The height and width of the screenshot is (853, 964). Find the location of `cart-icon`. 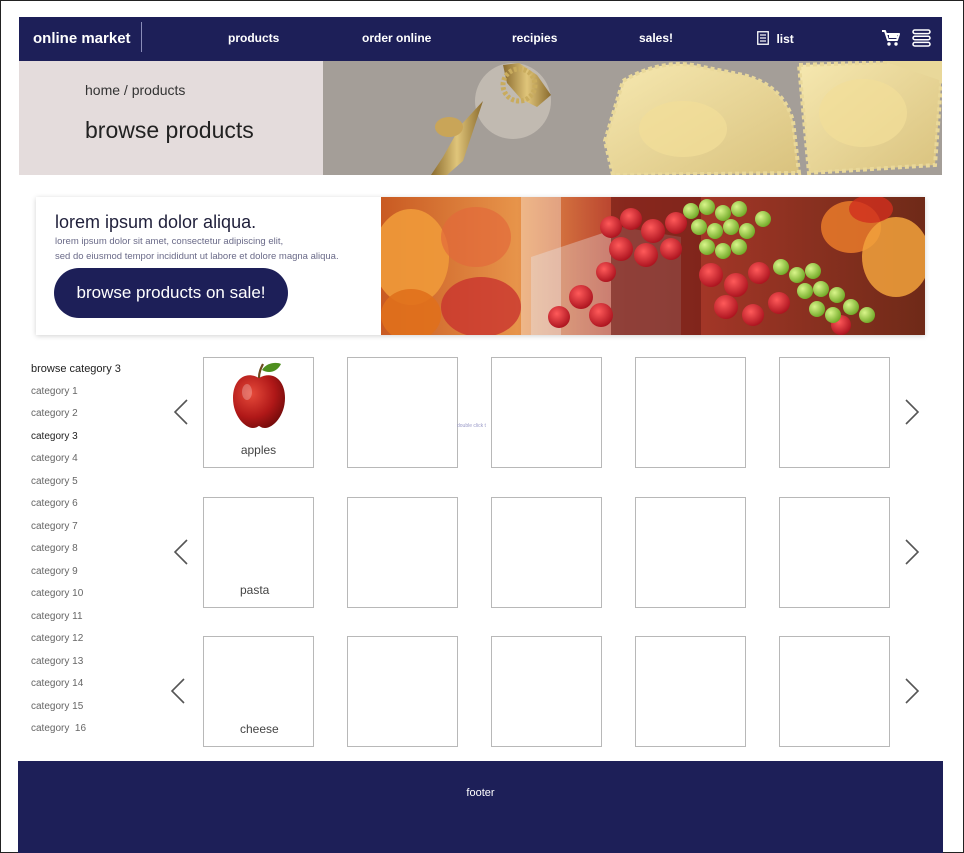

cart-icon is located at coordinates (891, 38).